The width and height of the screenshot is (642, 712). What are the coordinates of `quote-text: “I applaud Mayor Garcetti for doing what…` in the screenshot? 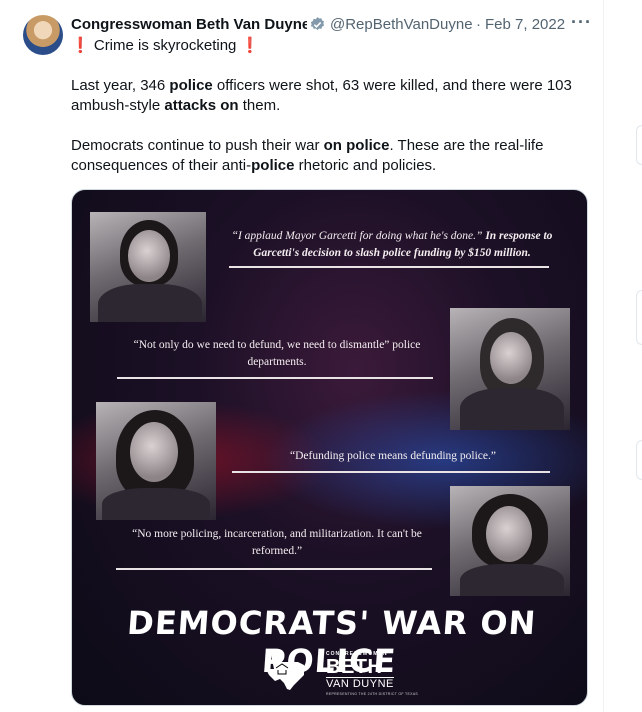 It's located at (357, 236).